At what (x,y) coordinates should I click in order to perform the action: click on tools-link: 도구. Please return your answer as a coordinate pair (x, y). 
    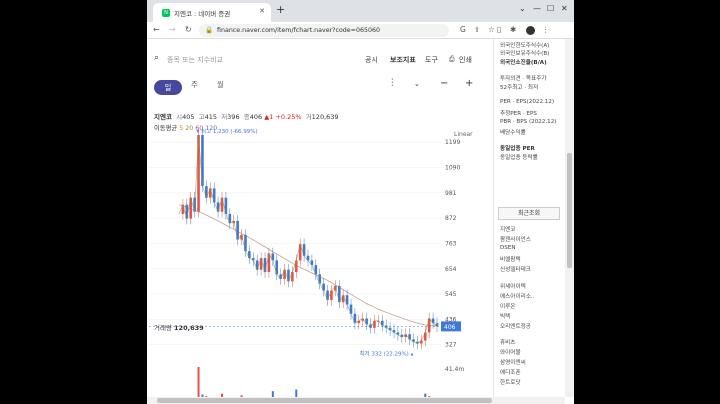
    Looking at the image, I should click on (431, 60).